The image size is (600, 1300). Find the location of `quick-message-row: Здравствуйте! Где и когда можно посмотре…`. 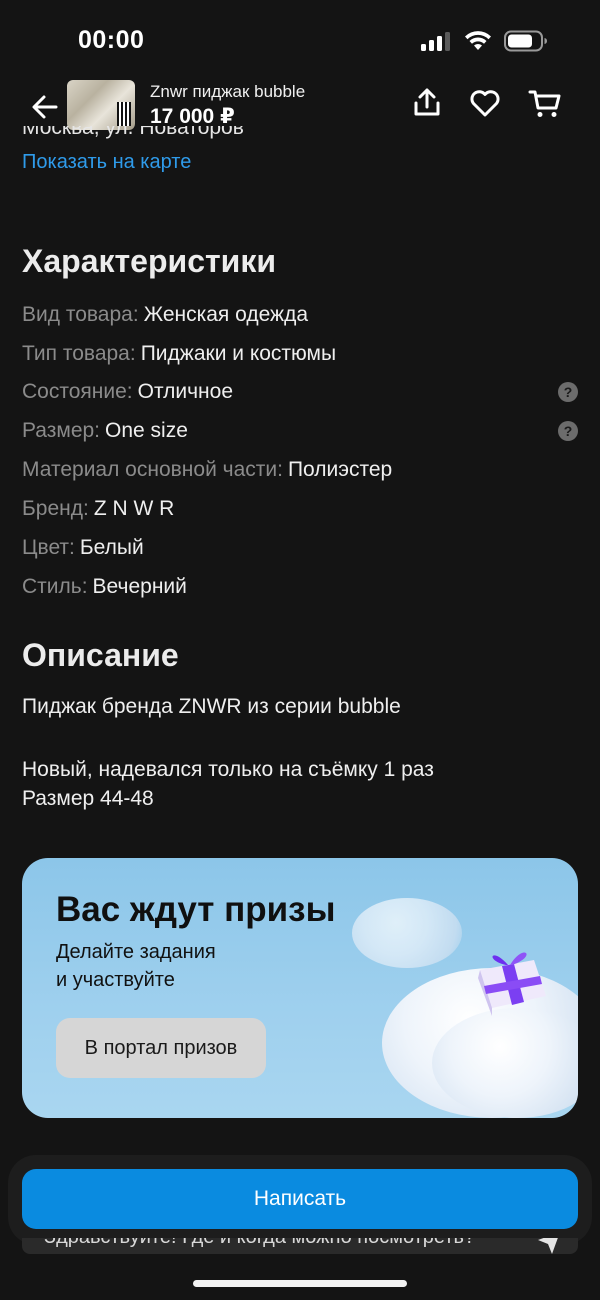

quick-message-row: Здравствуйте! Где и когда можно посмотре… is located at coordinates (300, 1246).